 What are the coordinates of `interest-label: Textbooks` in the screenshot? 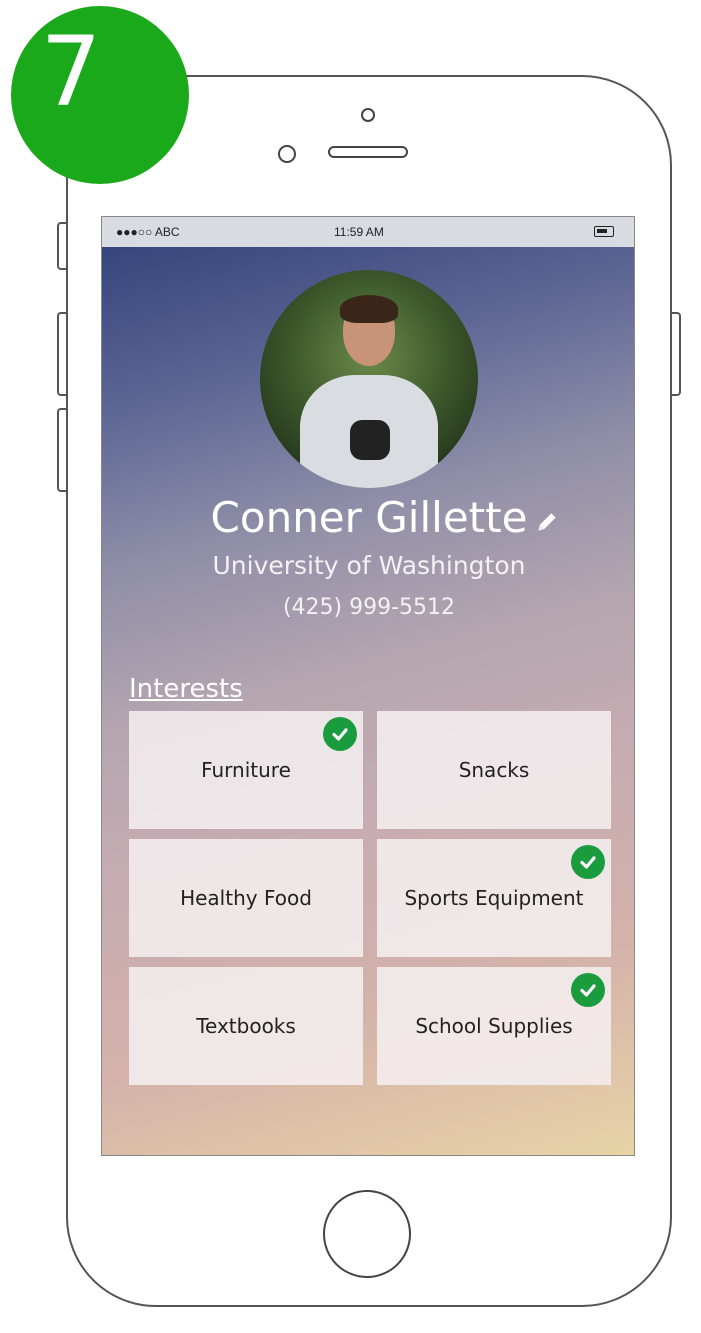 It's located at (246, 1026).